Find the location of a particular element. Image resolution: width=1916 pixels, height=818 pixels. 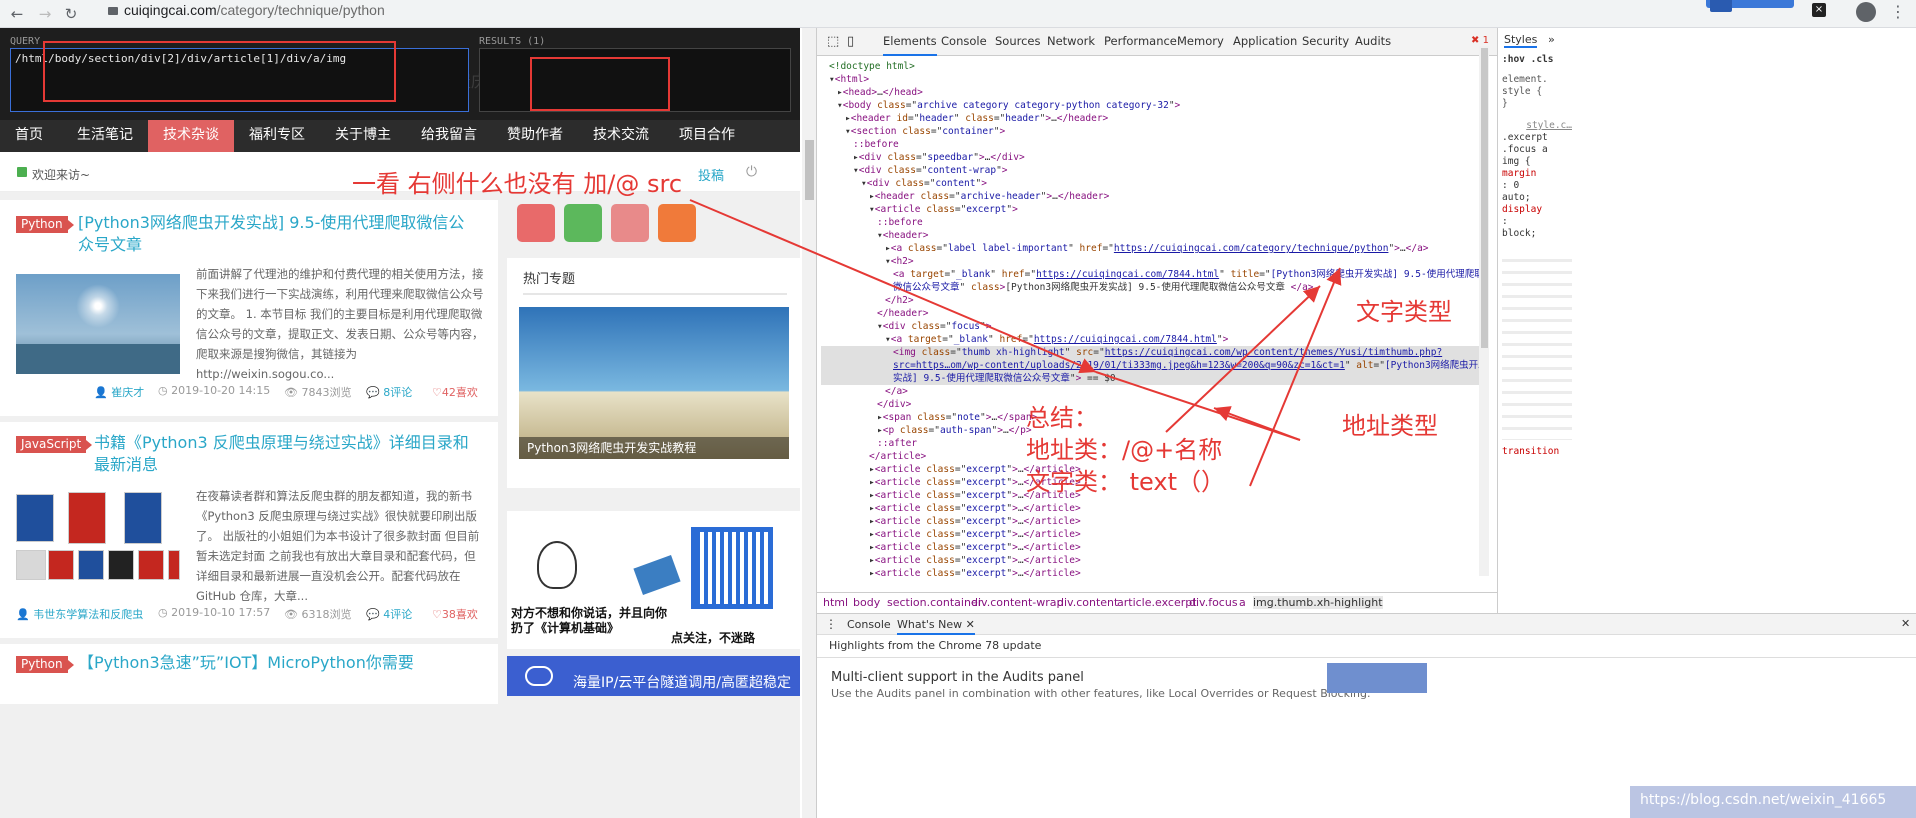

annotation-summary: 总结： is located at coordinates (1062, 418).